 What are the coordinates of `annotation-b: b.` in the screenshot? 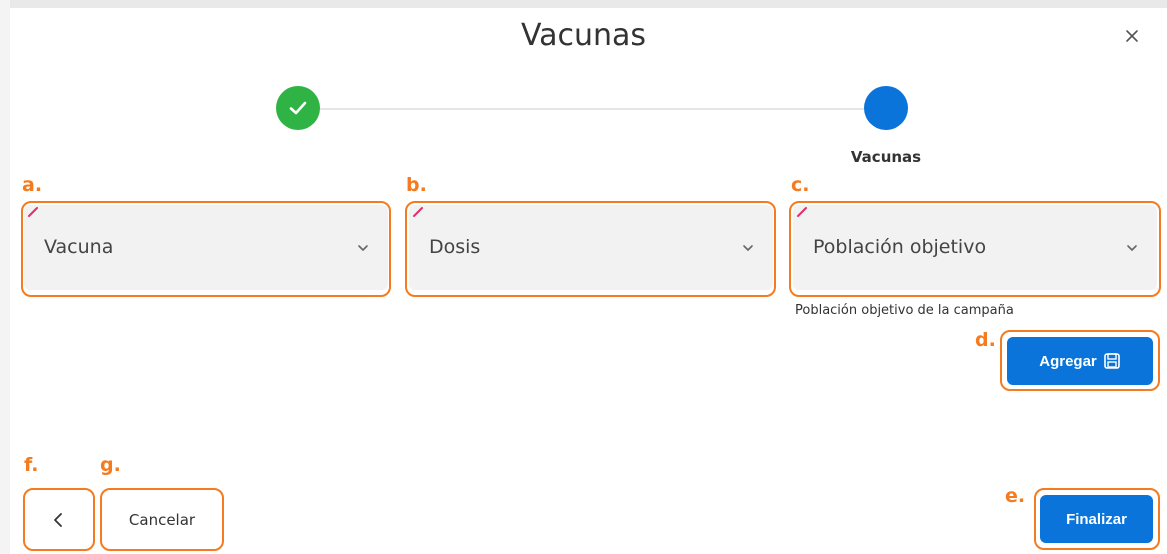 It's located at (416, 185).